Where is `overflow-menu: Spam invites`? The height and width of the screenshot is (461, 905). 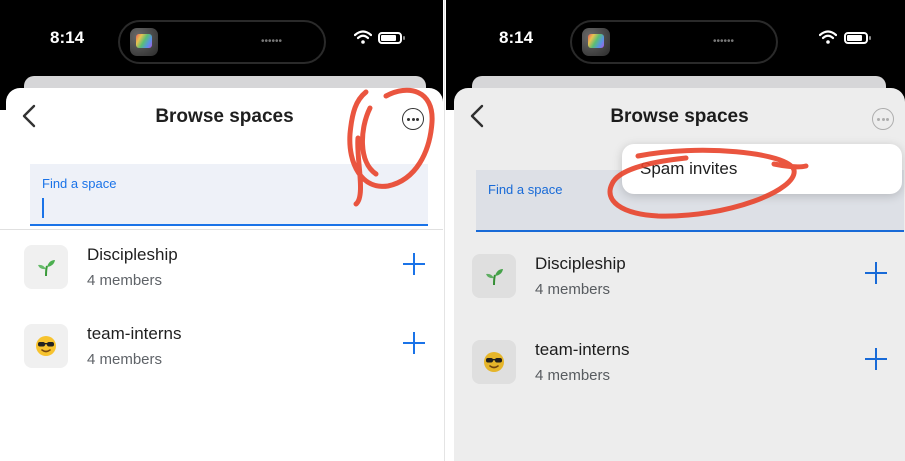
overflow-menu: Spam invites is located at coordinates (762, 169).